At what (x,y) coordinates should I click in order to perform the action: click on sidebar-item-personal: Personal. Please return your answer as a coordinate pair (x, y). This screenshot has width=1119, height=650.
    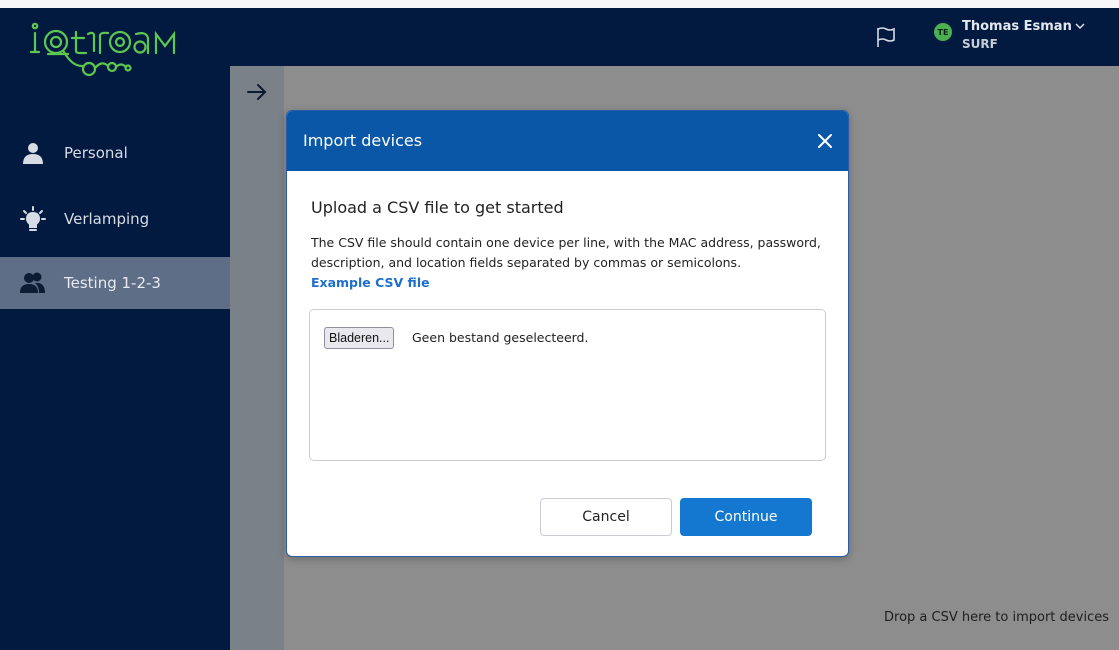
    Looking at the image, I should click on (115, 153).